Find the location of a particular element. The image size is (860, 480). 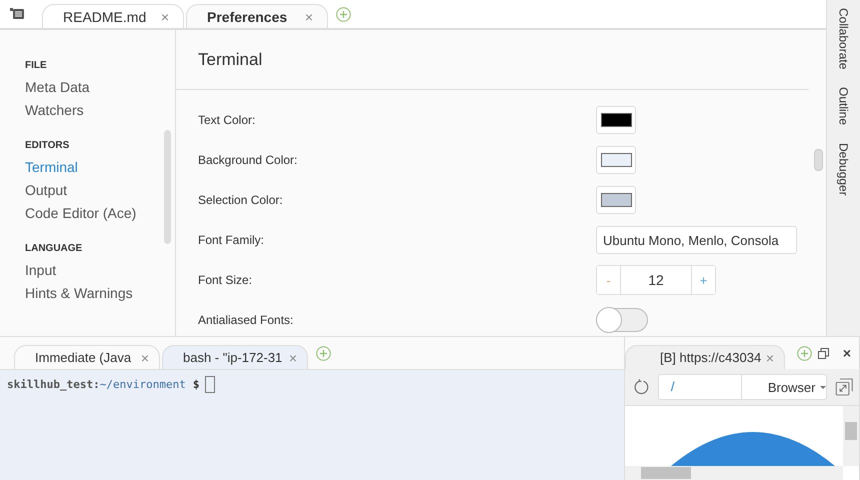

close-button: × is located at coordinates (846, 353).